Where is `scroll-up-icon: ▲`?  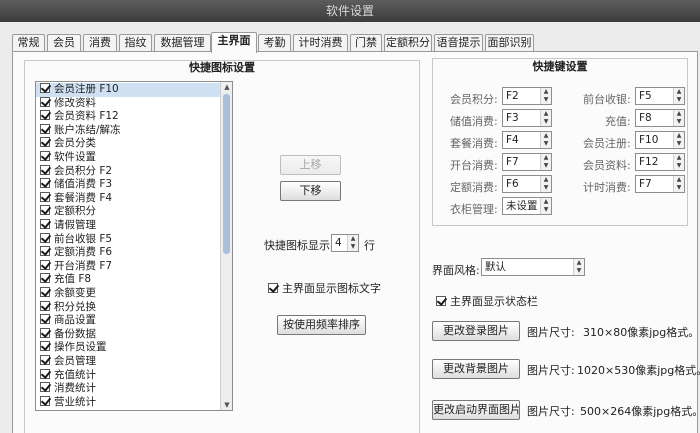
scroll-up-icon: ▲ is located at coordinates (226, 87).